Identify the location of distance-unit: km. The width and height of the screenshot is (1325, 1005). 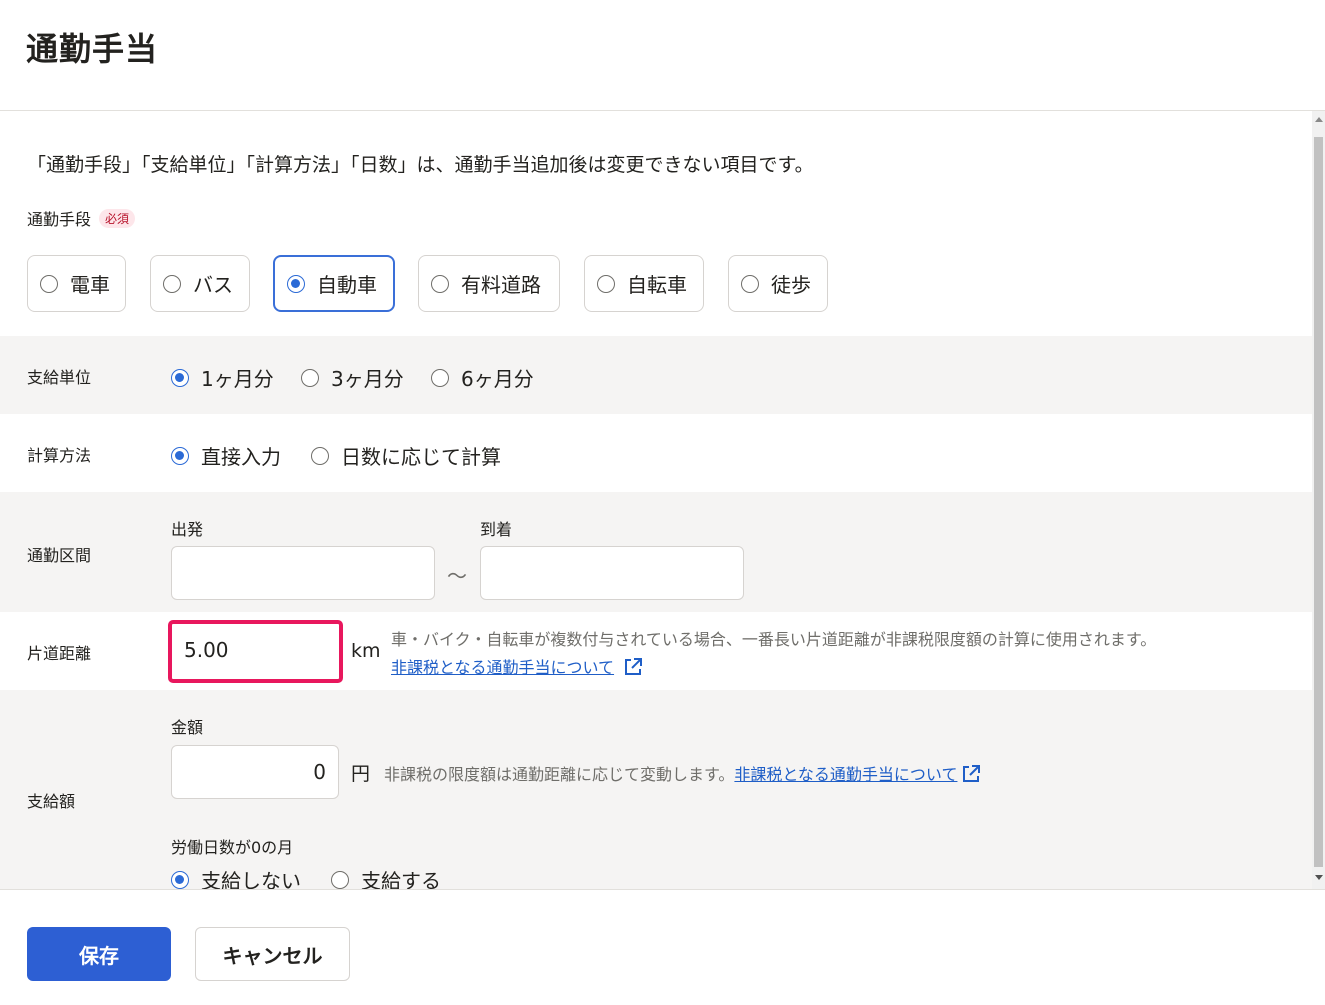
(366, 651).